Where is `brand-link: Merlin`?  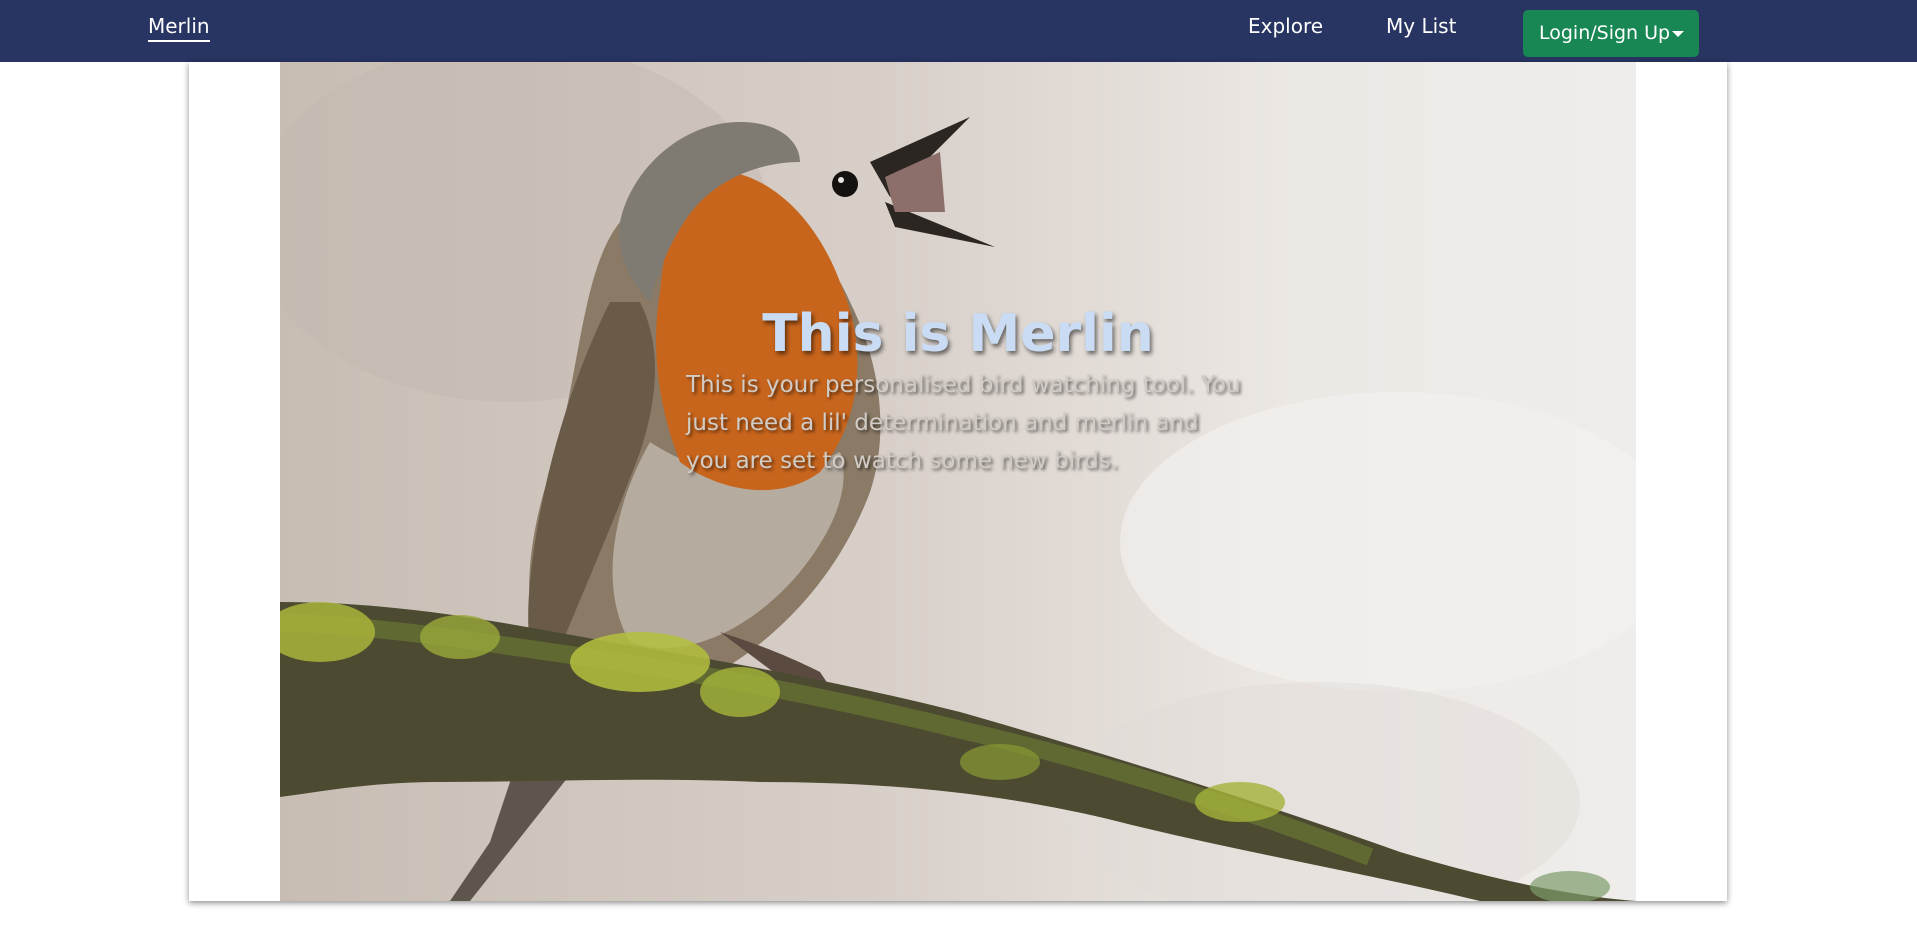 brand-link: Merlin is located at coordinates (179, 27).